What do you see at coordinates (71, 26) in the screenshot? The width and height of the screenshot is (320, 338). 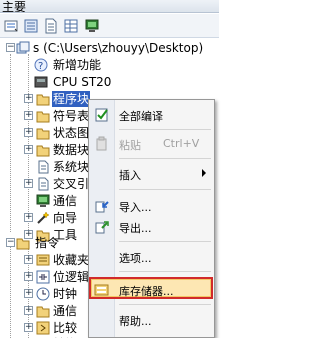 I see `table-icon` at bounding box center [71, 26].